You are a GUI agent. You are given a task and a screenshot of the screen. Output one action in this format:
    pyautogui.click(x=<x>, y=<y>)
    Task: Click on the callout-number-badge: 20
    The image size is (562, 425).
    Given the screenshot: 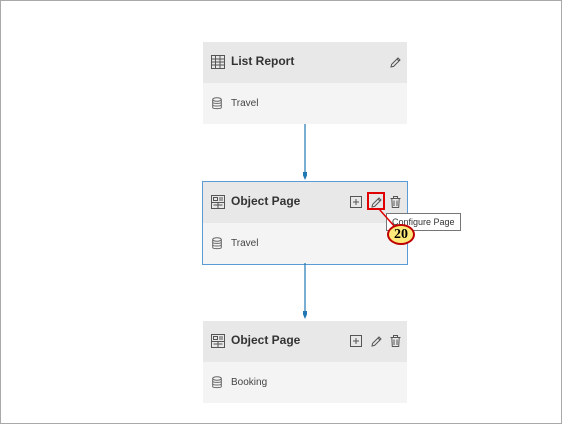 What is the action you would take?
    pyautogui.click(x=401, y=234)
    